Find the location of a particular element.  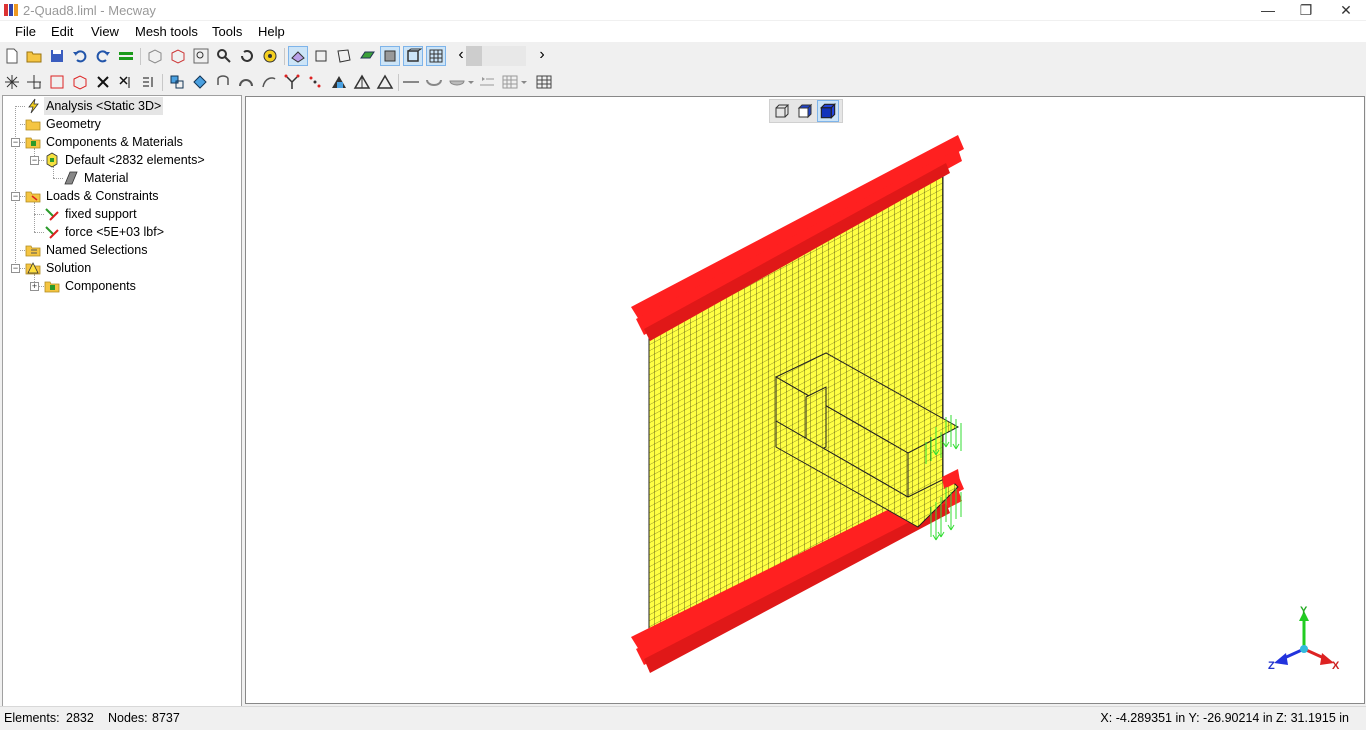

surface-dropdown-icon is located at coordinates (471, 82).